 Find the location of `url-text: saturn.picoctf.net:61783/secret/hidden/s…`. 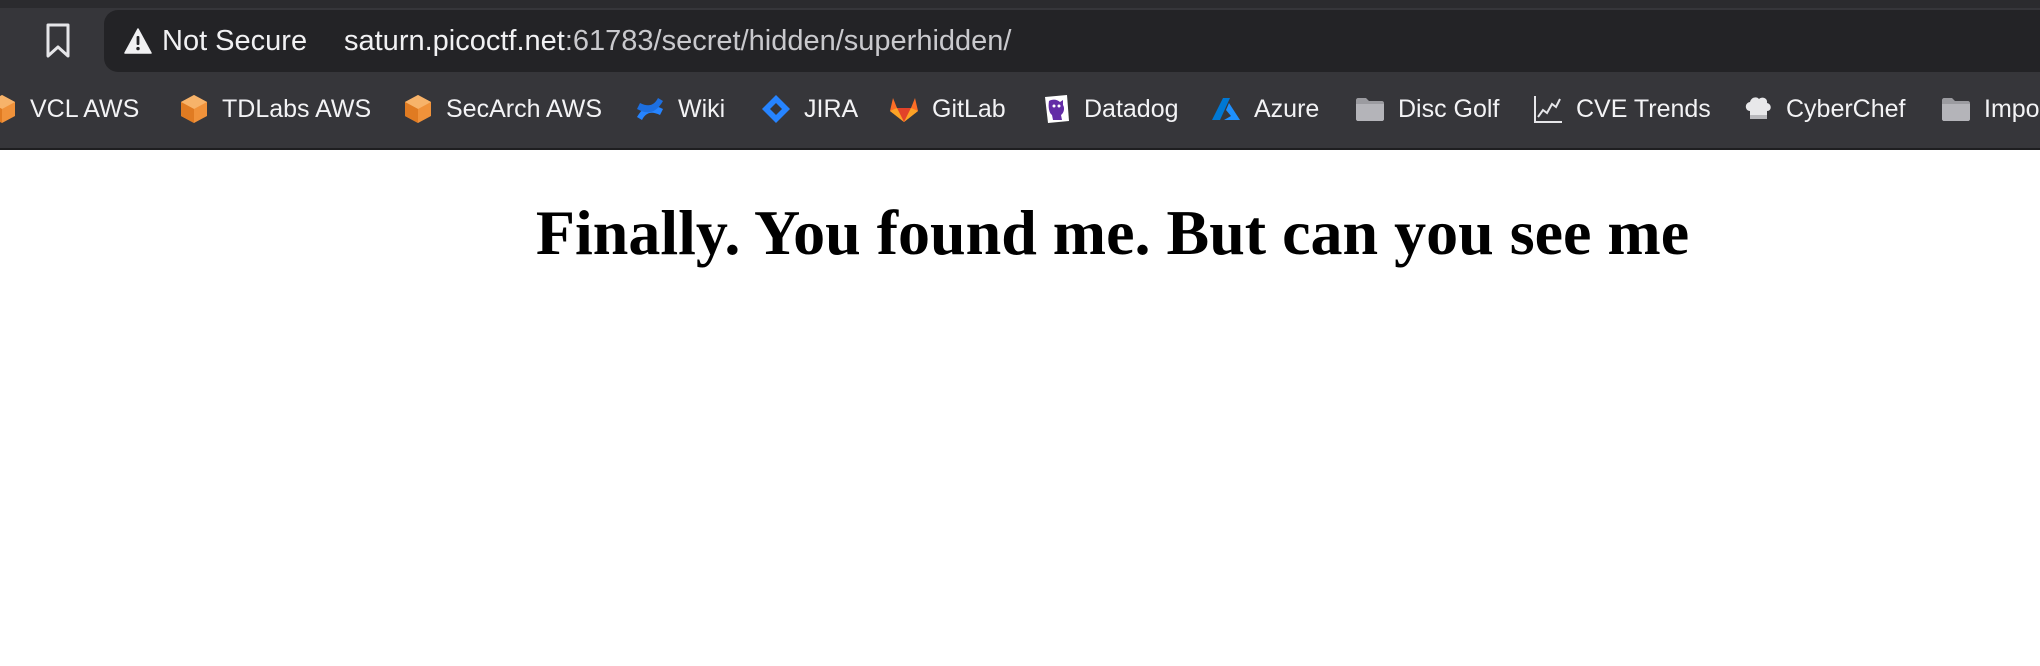

url-text: saturn.picoctf.net:61783/secret/hidden/s… is located at coordinates (677, 41).